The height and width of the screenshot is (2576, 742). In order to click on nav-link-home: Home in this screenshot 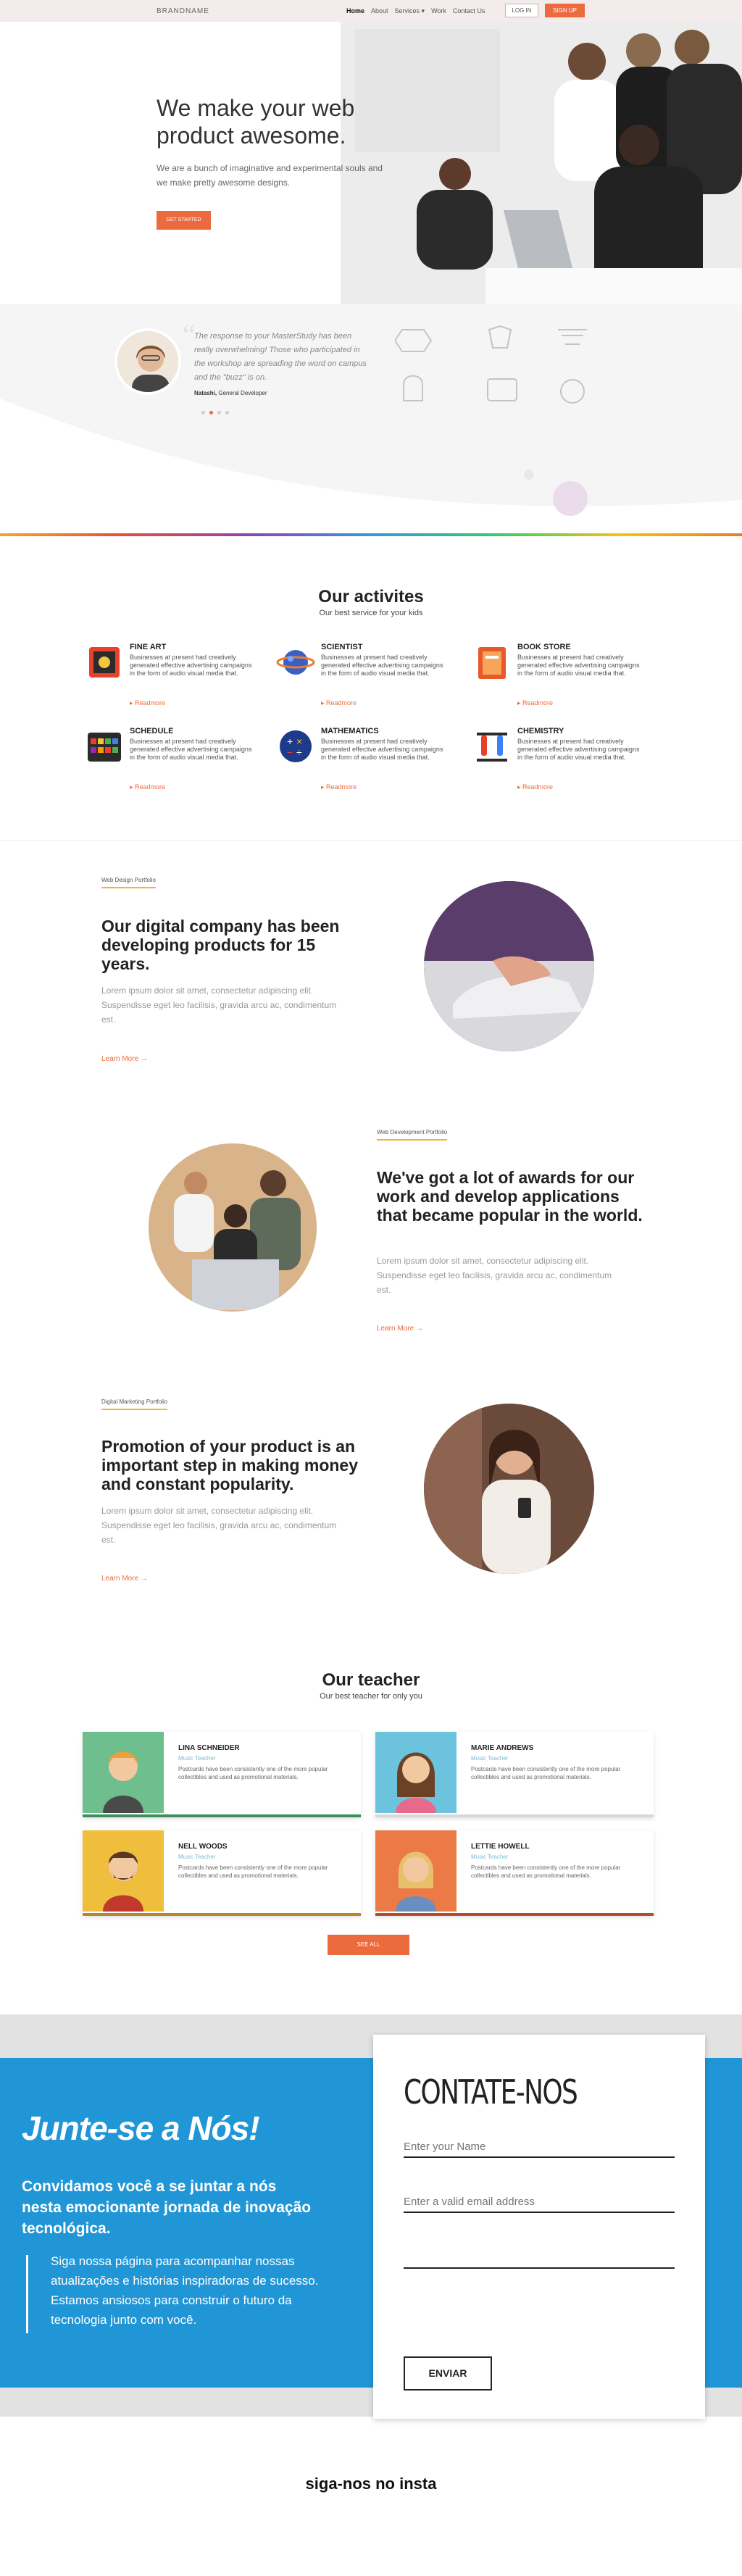, I will do `click(355, 11)`.